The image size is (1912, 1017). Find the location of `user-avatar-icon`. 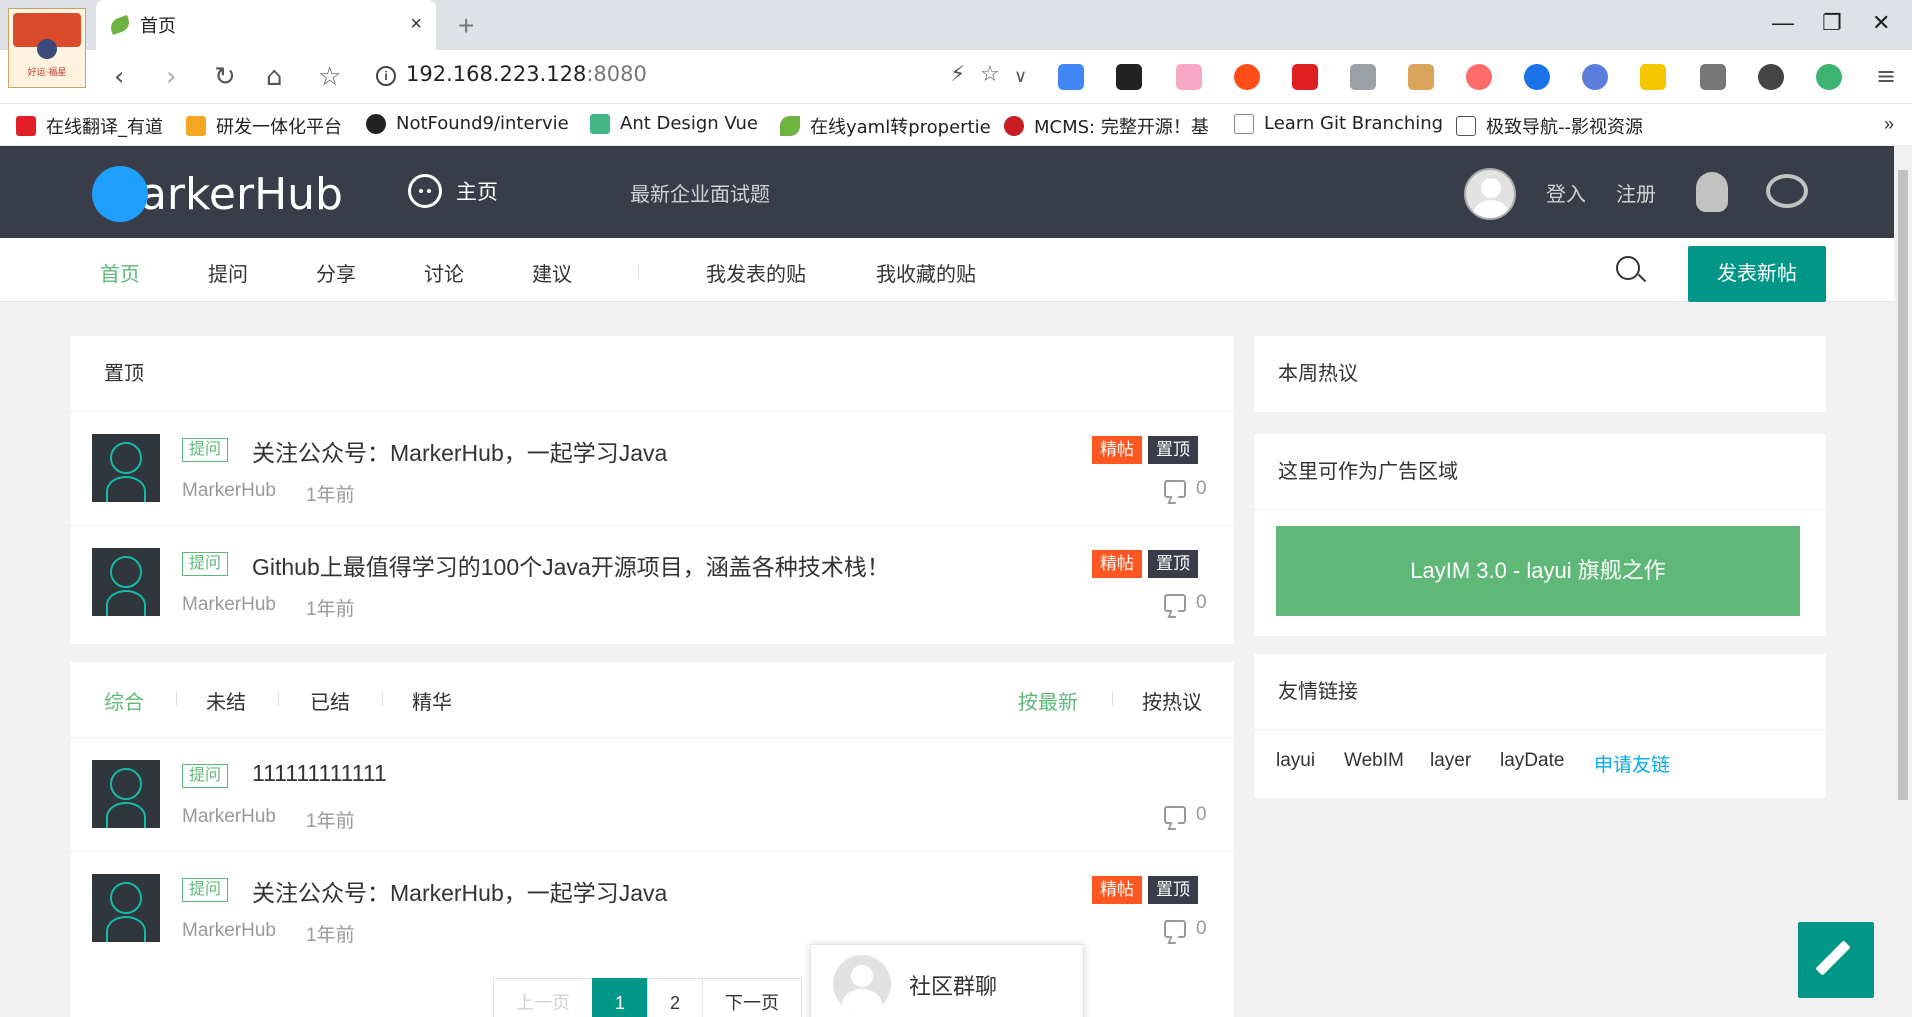

user-avatar-icon is located at coordinates (1490, 194).